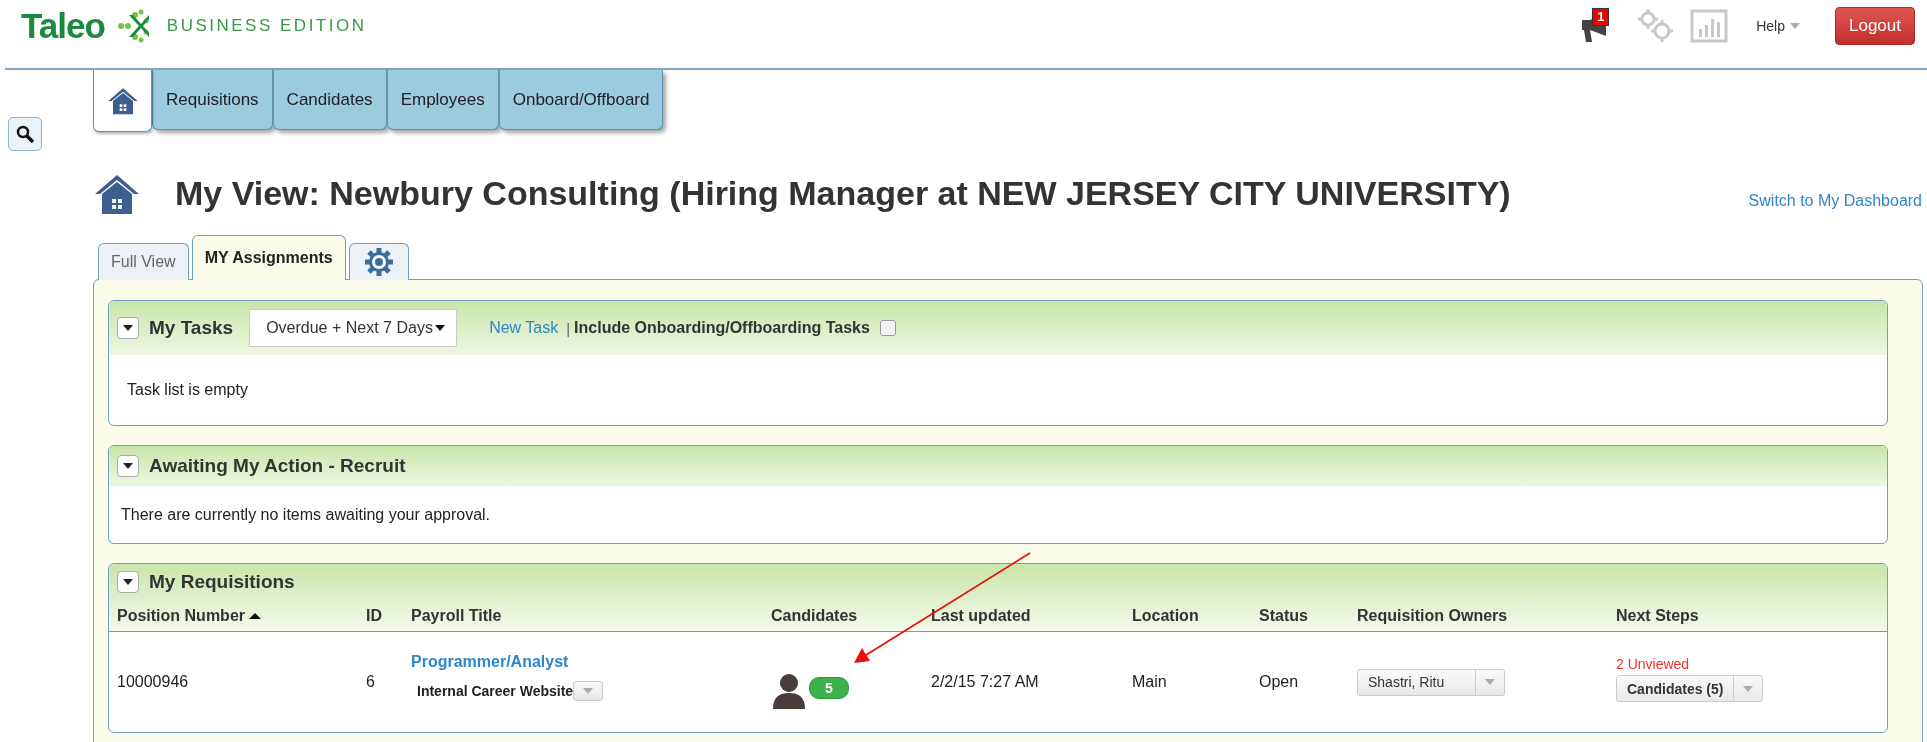  I want to click on owner-dropdown: Shastri, Ritu, so click(1431, 682).